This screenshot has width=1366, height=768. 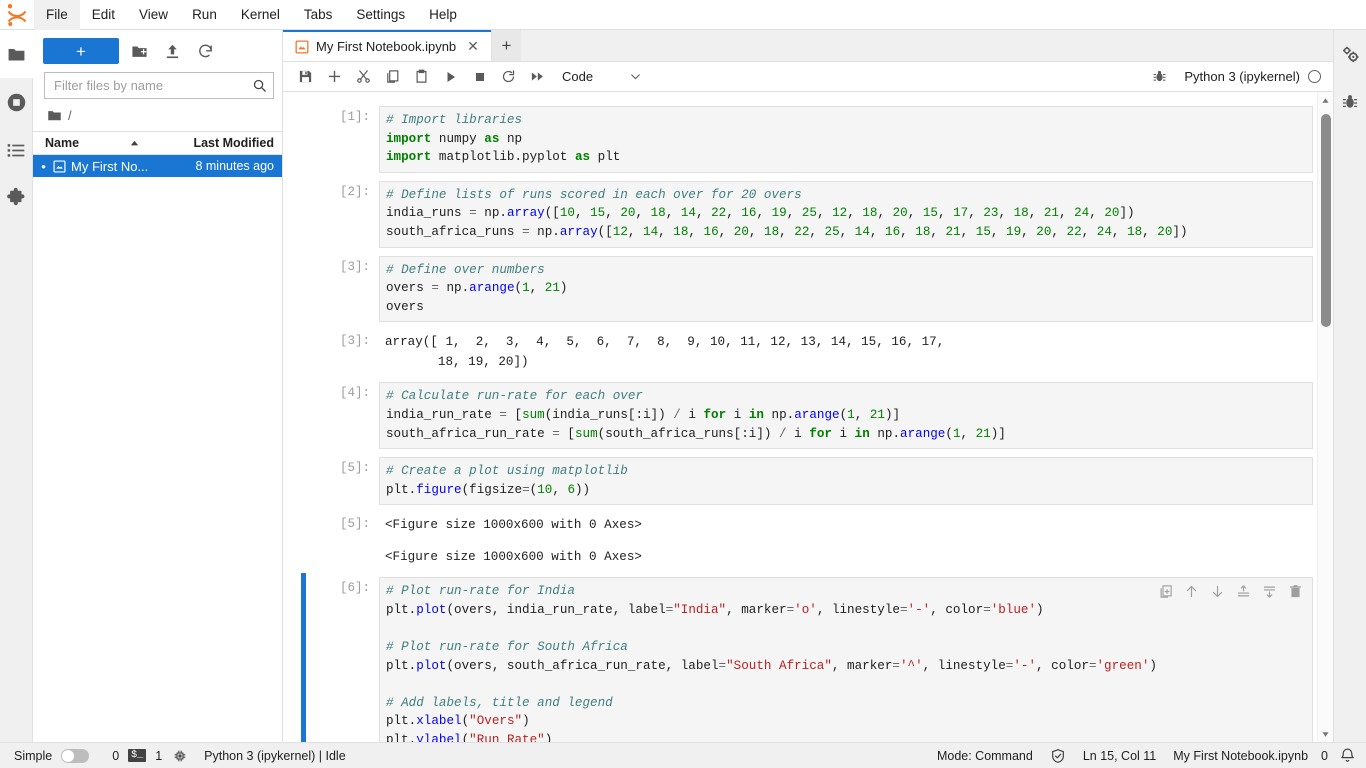 I want to click on file-list-item: • My First No... 8 minutes ago, so click(x=157, y=166).